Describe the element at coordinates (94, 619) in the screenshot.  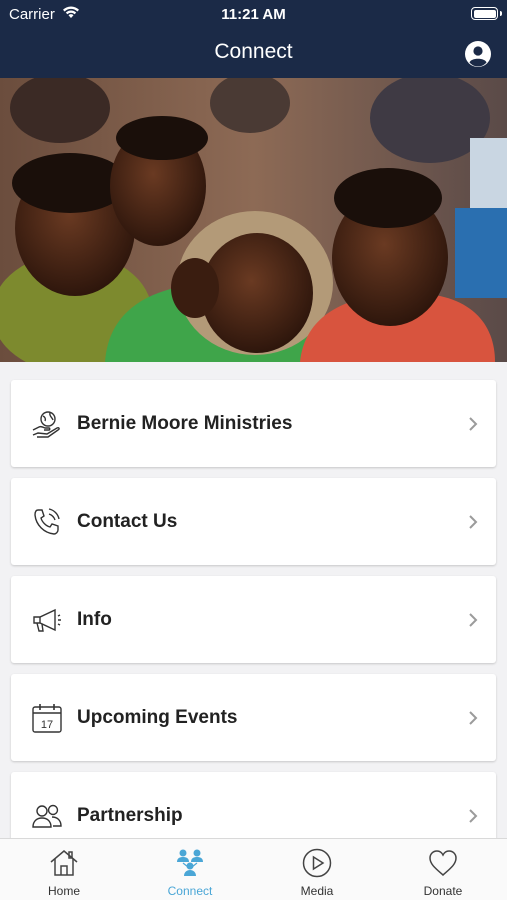
I see `menu-item-label: Info` at that location.